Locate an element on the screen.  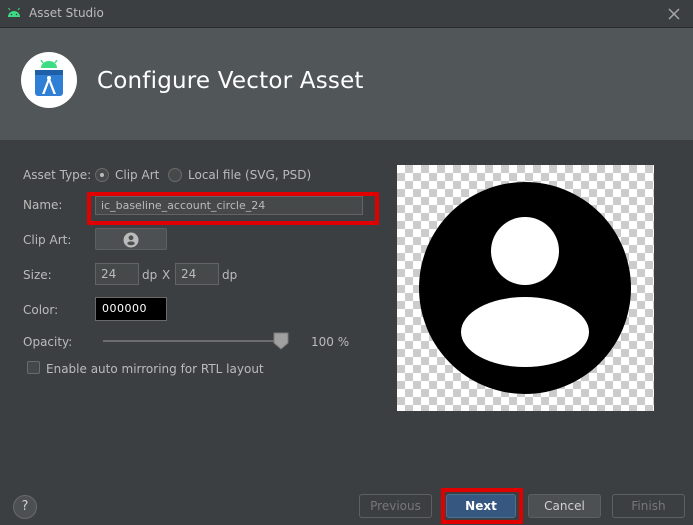
android-studio-logo-icon is located at coordinates (49, 78).